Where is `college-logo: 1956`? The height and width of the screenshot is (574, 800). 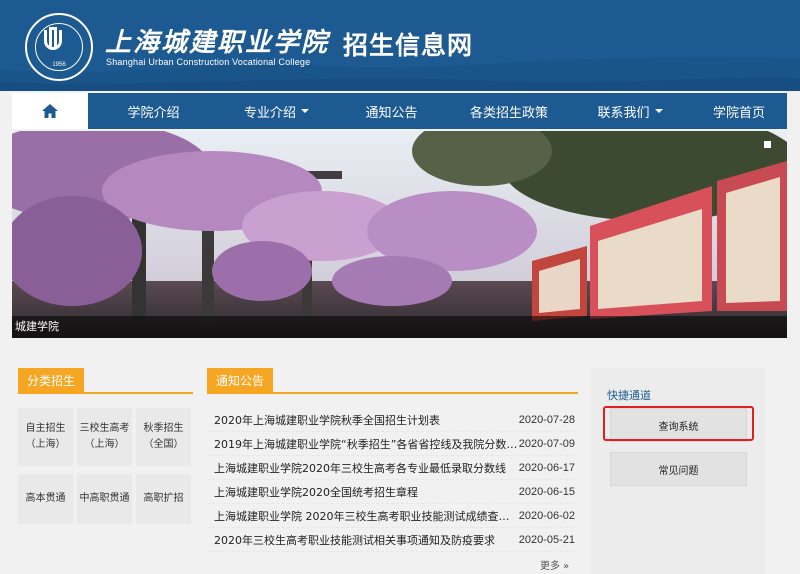
college-logo: 1956 is located at coordinates (59, 47).